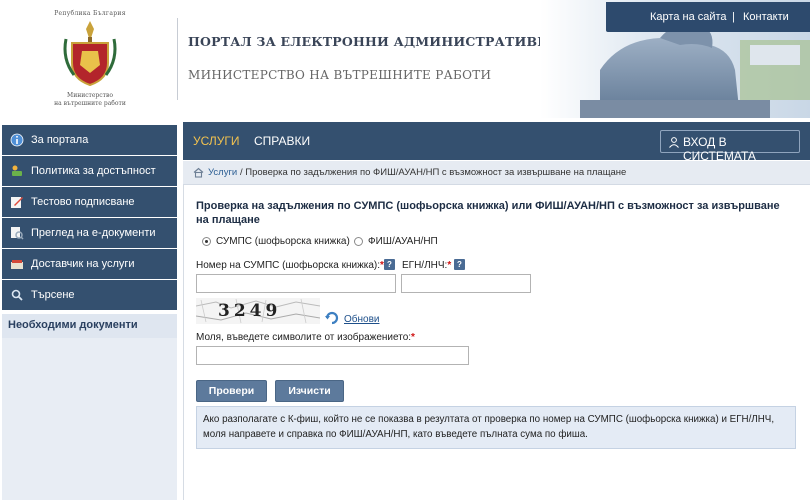  Describe the element at coordinates (53, 295) in the screenshot. I see `sidebar-item-label: Търсене` at that location.